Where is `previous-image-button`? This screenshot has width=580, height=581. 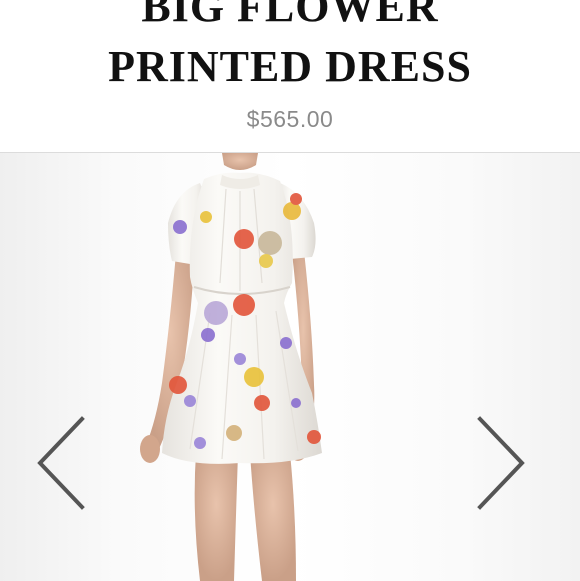
previous-image-button is located at coordinates (60, 463).